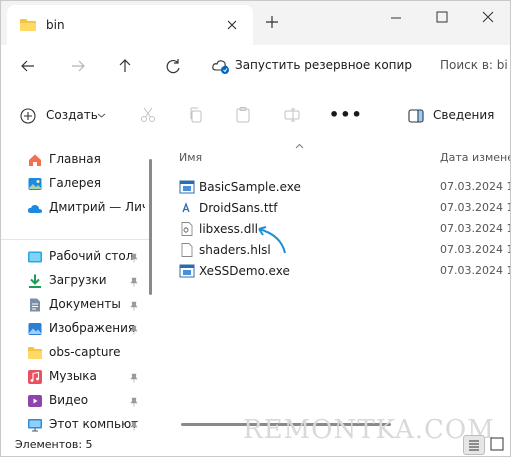 The height and width of the screenshot is (457, 511). What do you see at coordinates (272, 240) in the screenshot?
I see `annotation-arrow-icon` at bounding box center [272, 240].